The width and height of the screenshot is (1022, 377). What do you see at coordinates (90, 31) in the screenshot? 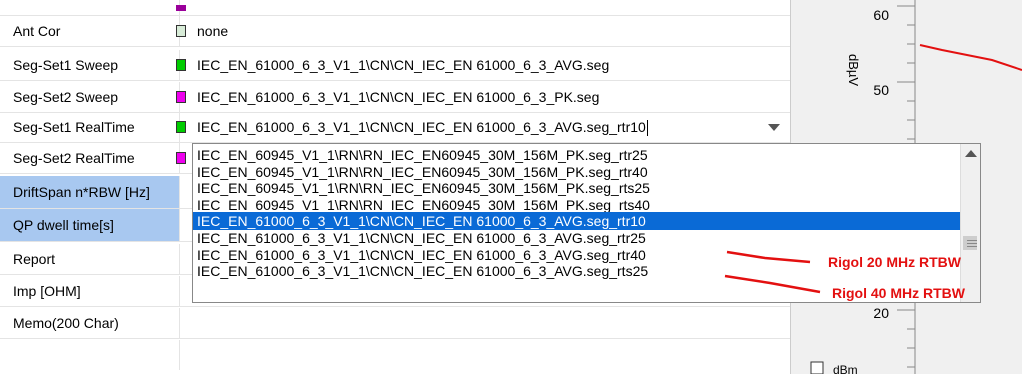
I see `property-label: Ant Cor` at bounding box center [90, 31].